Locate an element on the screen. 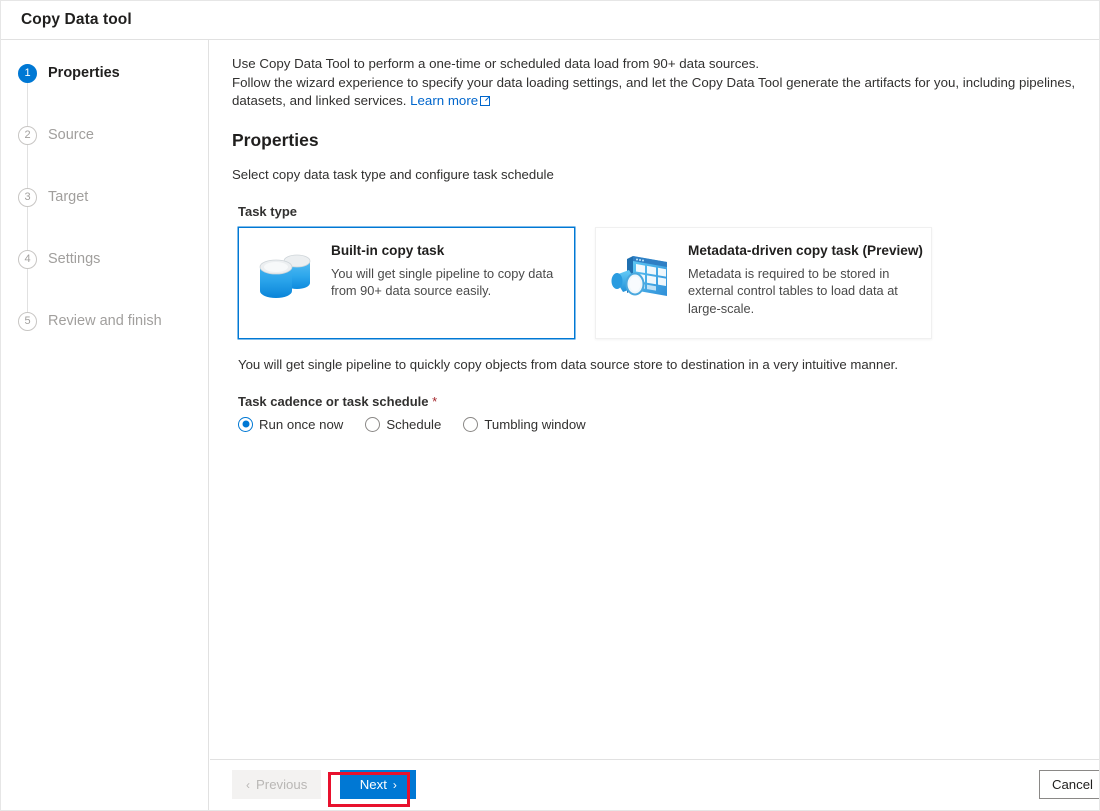  task-cadence-radio-group: Run once now Schedule Tumbling window is located at coordinates (654, 424).